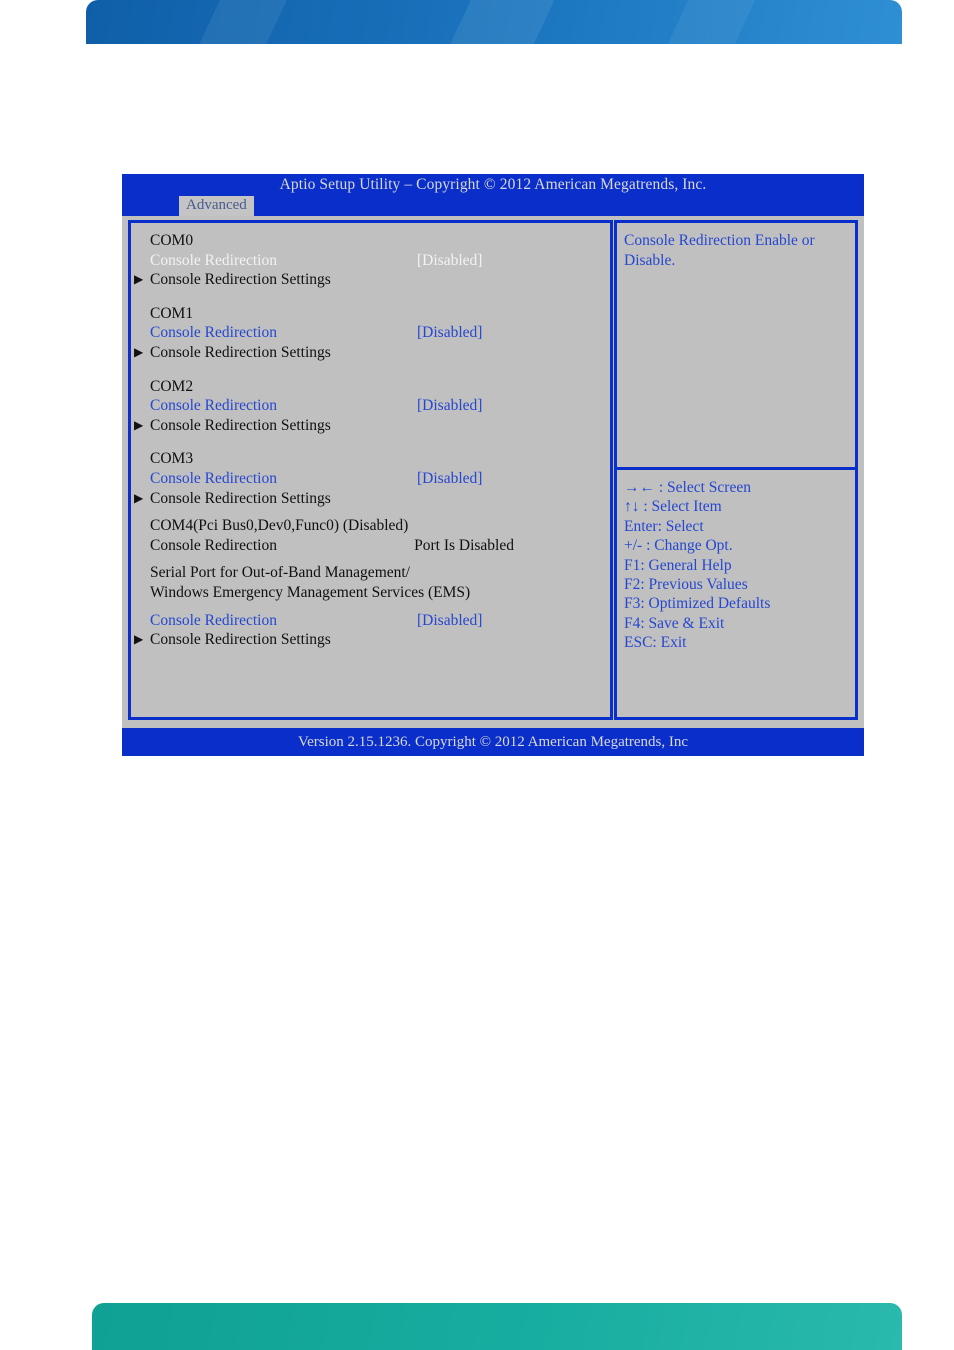 The image size is (954, 1350). I want to click on row-console-redirection-com3: Console Redirection [Disabled], so click(370, 479).